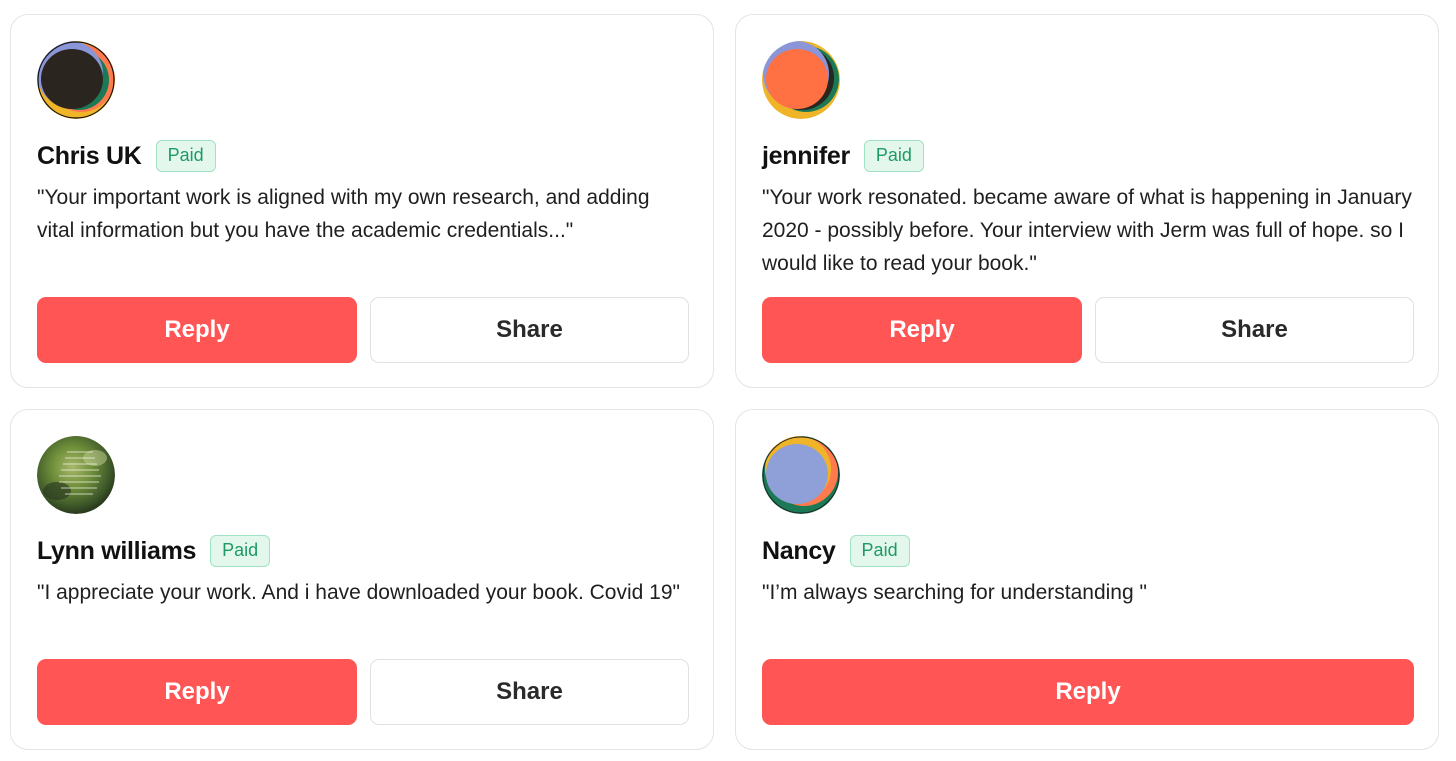 Image resolution: width=1456 pixels, height=761 pixels. Describe the element at coordinates (799, 550) in the screenshot. I see `commenter-name: Nancy` at that location.